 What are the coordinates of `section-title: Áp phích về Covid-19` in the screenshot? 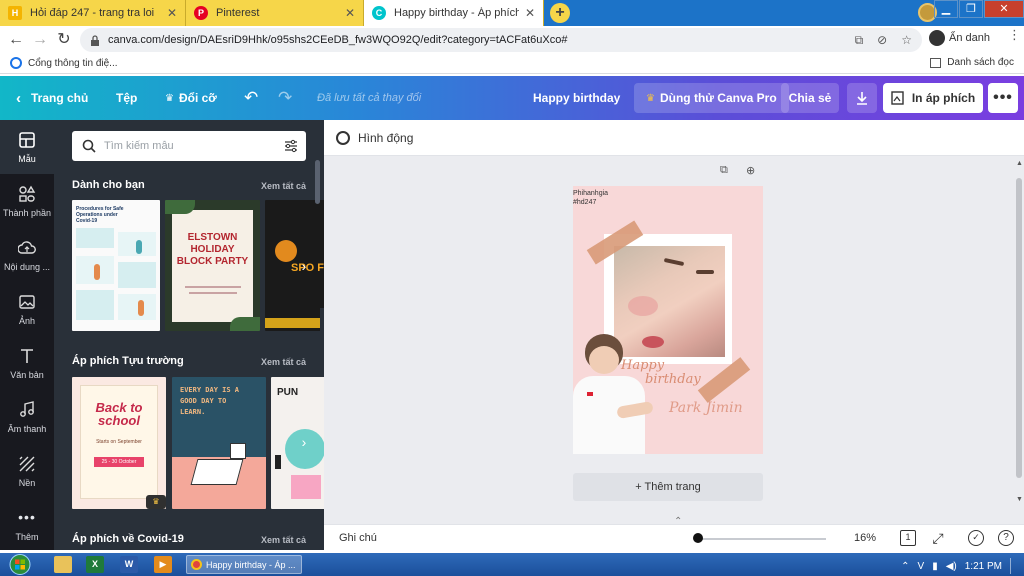 It's located at (128, 539).